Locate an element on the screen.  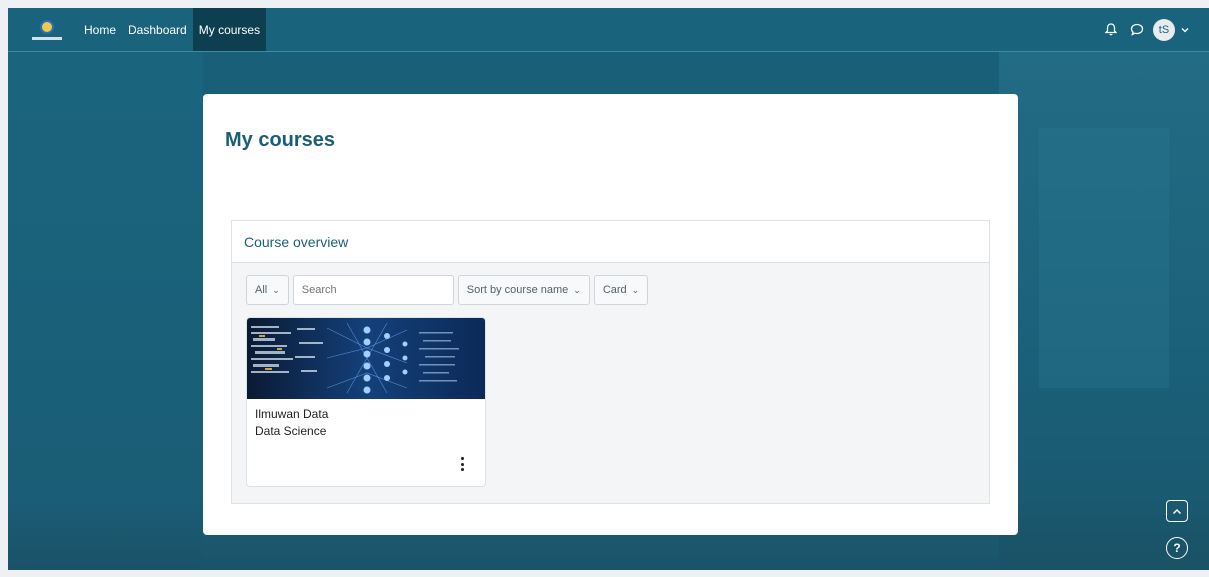
sort-dropdown: Sort by course name ⌄ is located at coordinates (523, 290).